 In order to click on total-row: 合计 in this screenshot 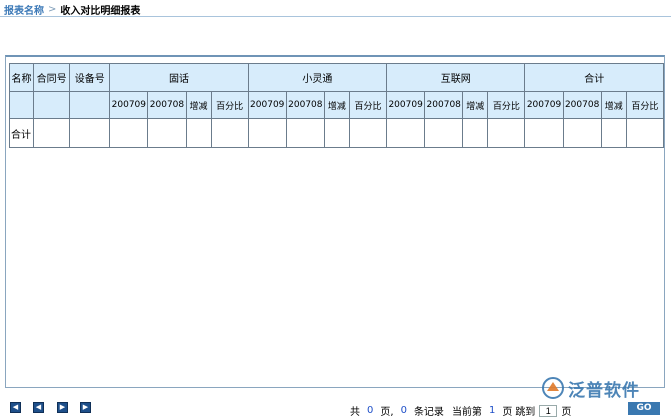, I will do `click(336, 133)`.